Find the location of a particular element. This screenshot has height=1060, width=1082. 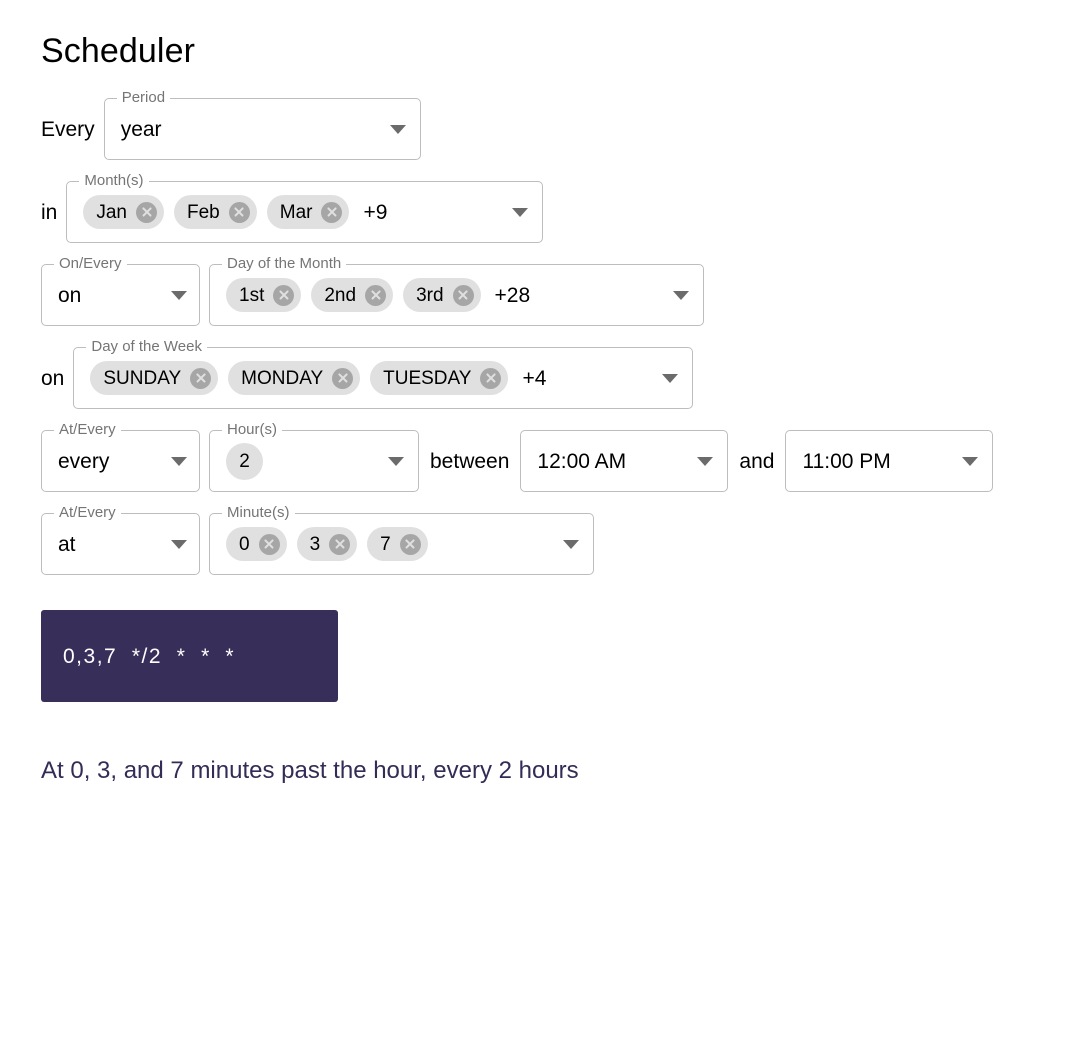

day-of-month-row: On/Every on Day of the Month 1st 2nd 3rd is located at coordinates (561, 291).